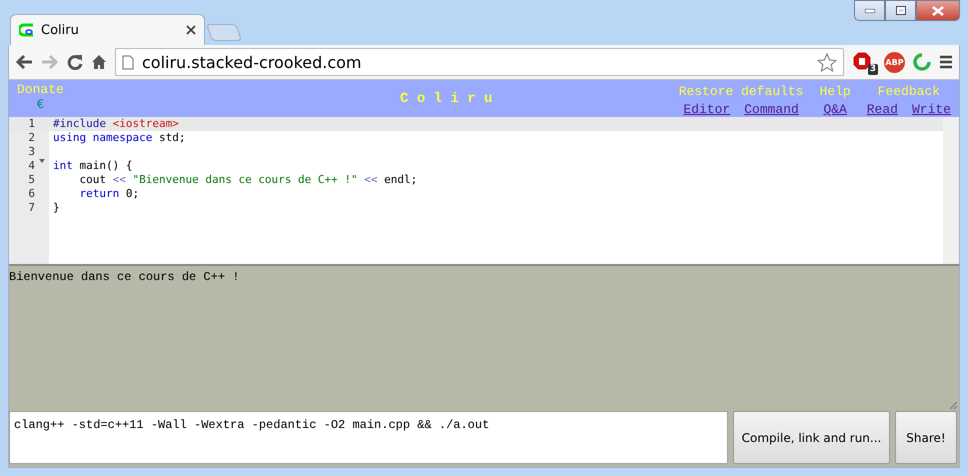 The width and height of the screenshot is (968, 476). What do you see at coordinates (931, 109) in the screenshot?
I see `menu-link: Write` at bounding box center [931, 109].